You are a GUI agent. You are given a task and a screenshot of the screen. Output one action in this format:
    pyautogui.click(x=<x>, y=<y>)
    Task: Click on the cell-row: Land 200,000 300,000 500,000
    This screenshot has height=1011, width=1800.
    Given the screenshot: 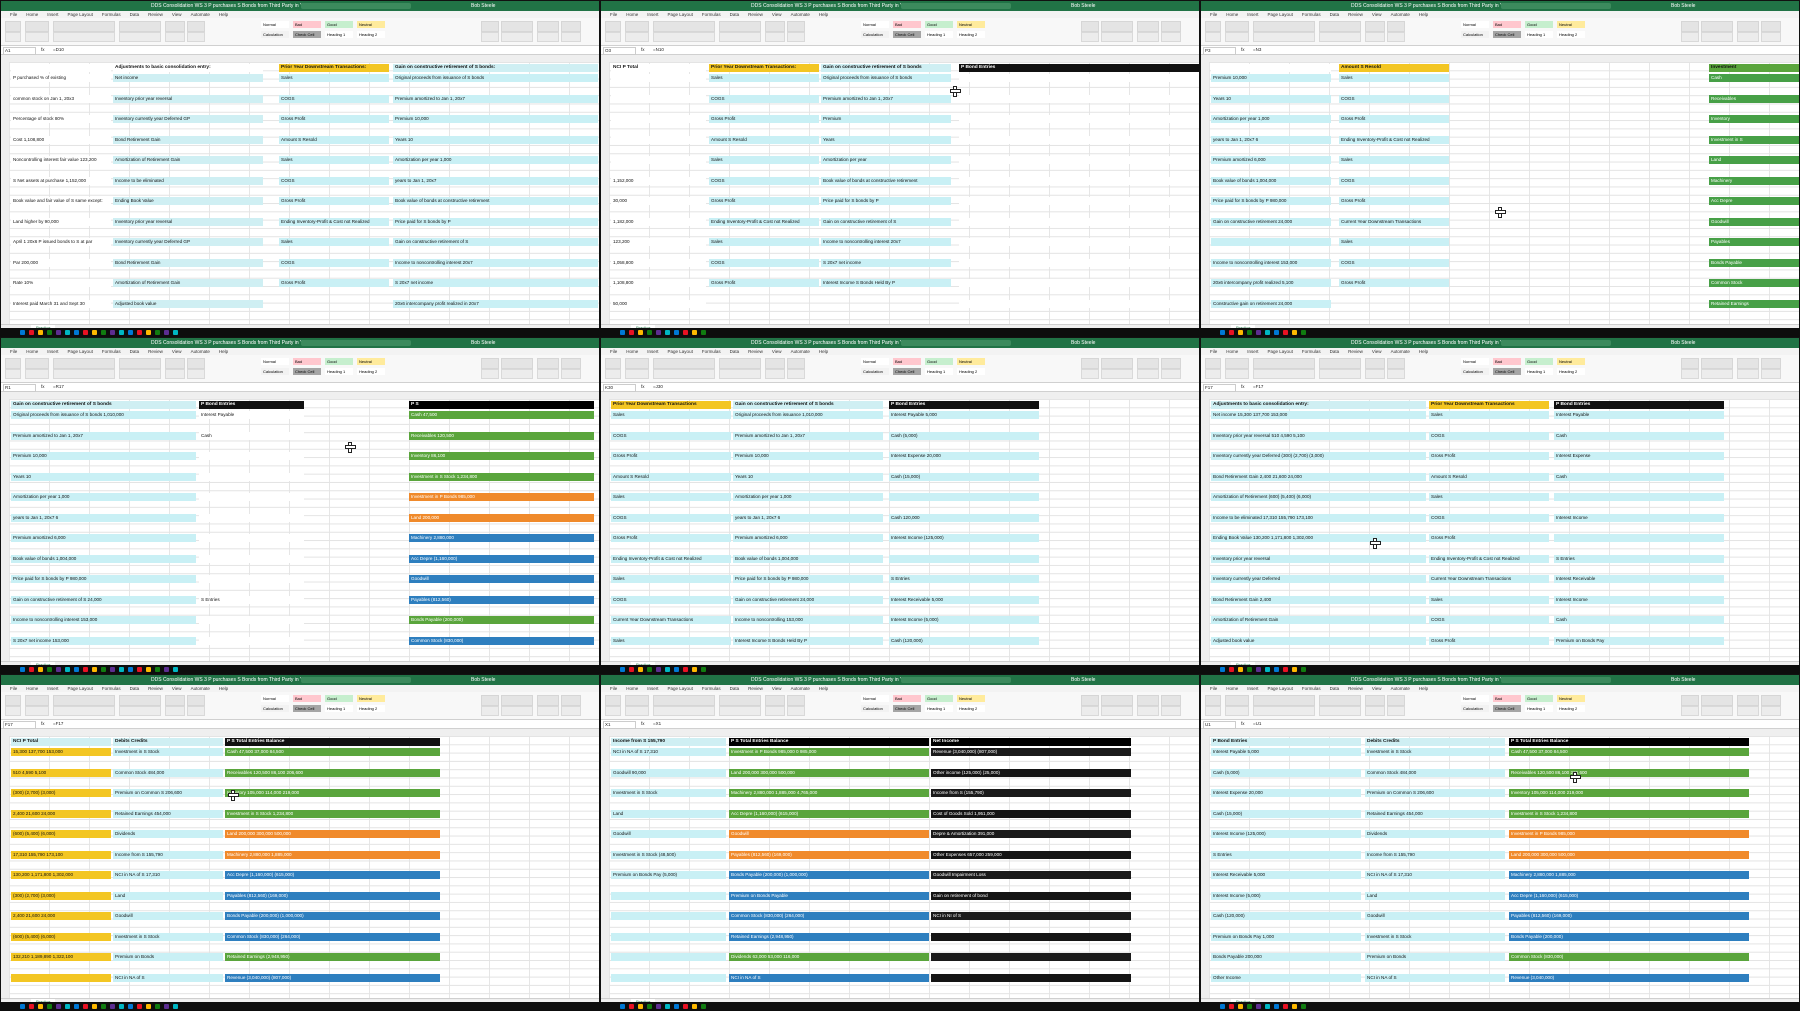 What is the action you would take?
    pyautogui.click(x=332, y=834)
    